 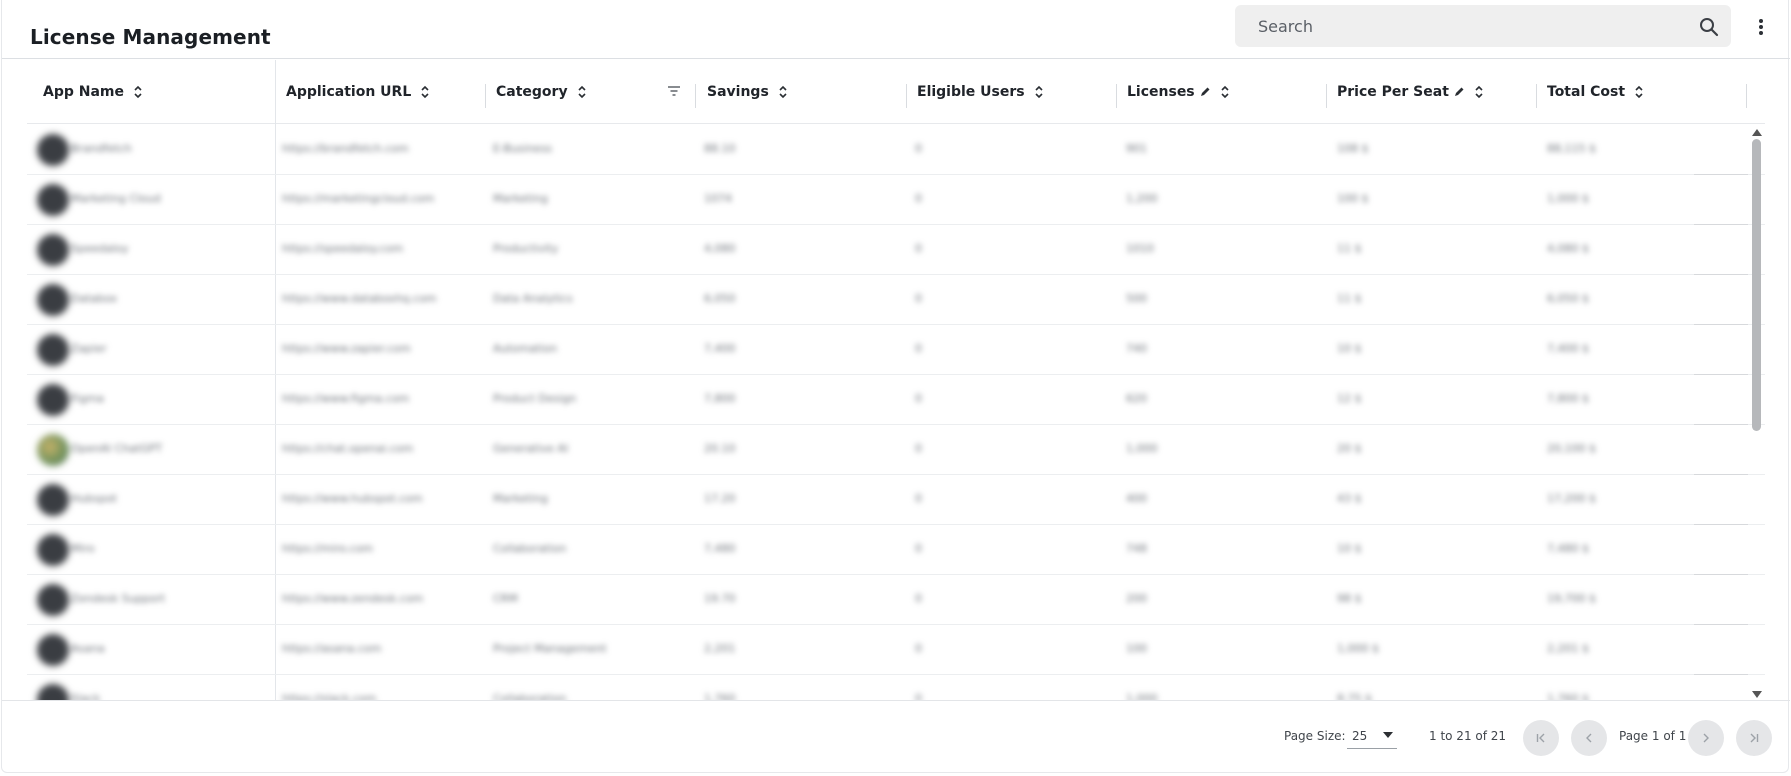 What do you see at coordinates (1410, 92) in the screenshot?
I see `column-header-price-per-seat: Price Per Seat` at bounding box center [1410, 92].